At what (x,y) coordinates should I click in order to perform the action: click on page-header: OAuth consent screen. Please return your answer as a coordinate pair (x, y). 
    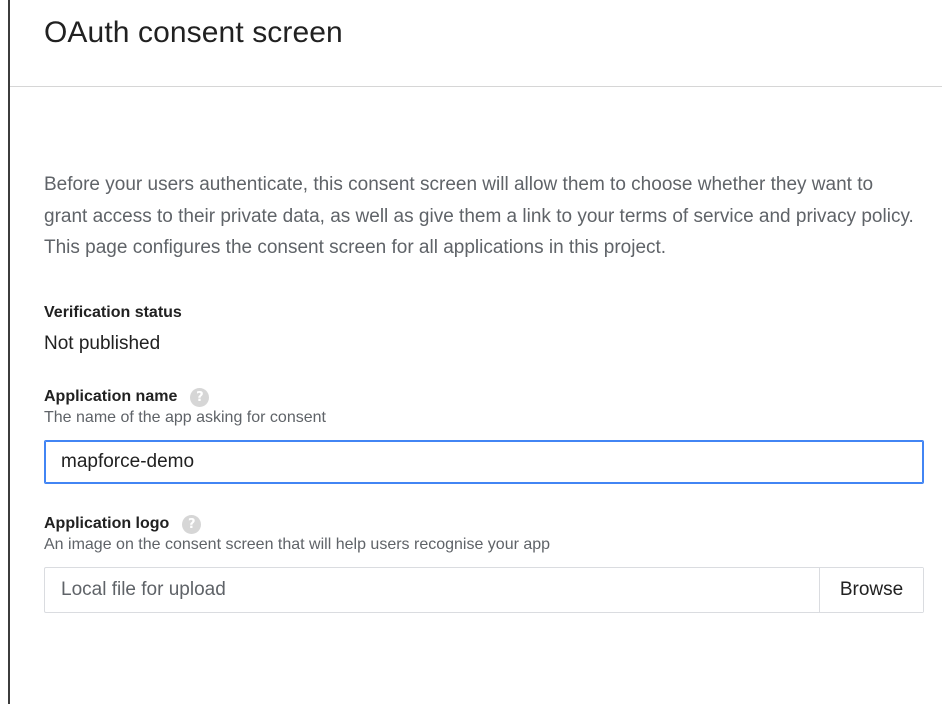
    Looking at the image, I should click on (476, 43).